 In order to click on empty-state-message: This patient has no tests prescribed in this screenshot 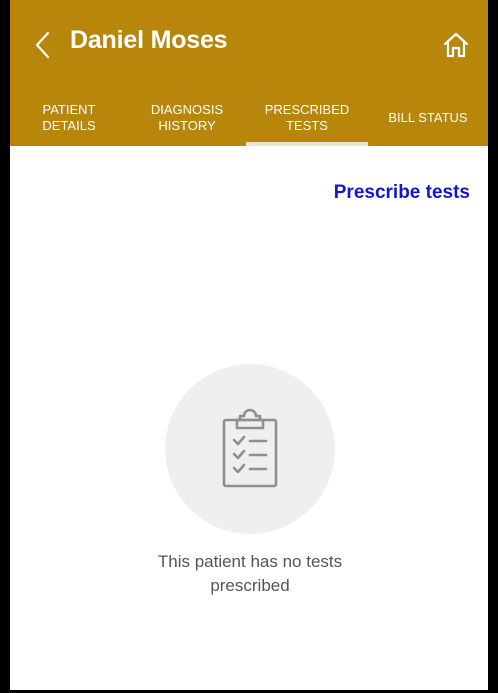, I will do `click(250, 573)`.